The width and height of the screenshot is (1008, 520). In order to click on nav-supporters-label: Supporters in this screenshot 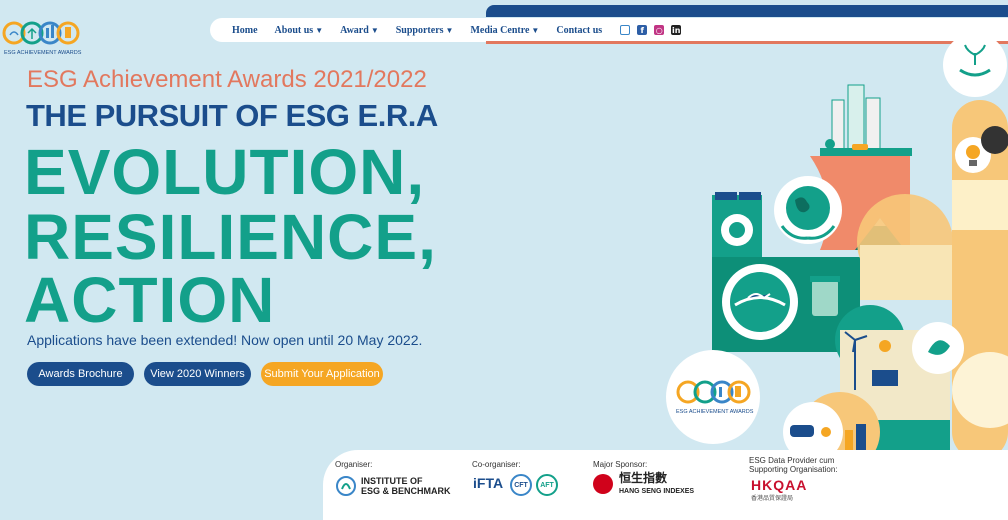, I will do `click(419, 30)`.